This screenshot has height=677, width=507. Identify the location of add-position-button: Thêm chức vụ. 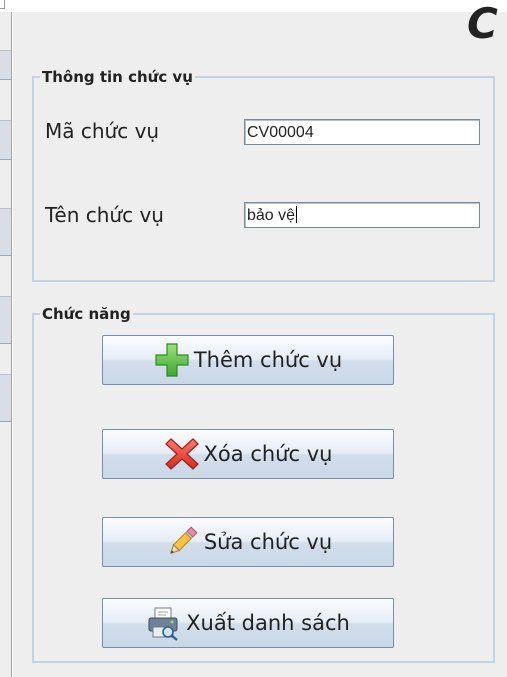
(248, 360).